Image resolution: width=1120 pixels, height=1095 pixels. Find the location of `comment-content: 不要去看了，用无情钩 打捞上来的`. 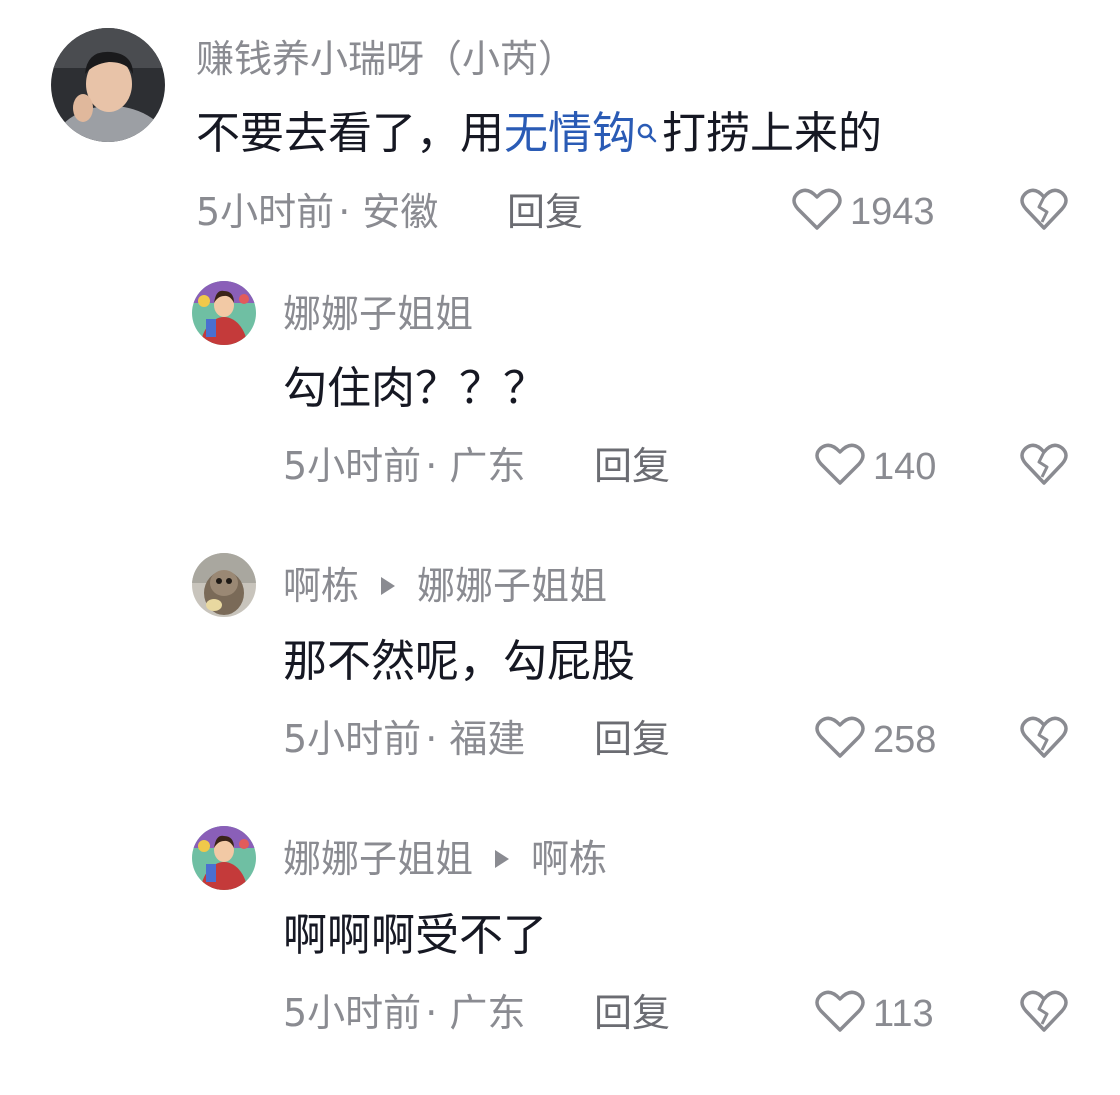

comment-content: 不要去看了，用无情钩 打捞上来的 is located at coordinates (539, 134).